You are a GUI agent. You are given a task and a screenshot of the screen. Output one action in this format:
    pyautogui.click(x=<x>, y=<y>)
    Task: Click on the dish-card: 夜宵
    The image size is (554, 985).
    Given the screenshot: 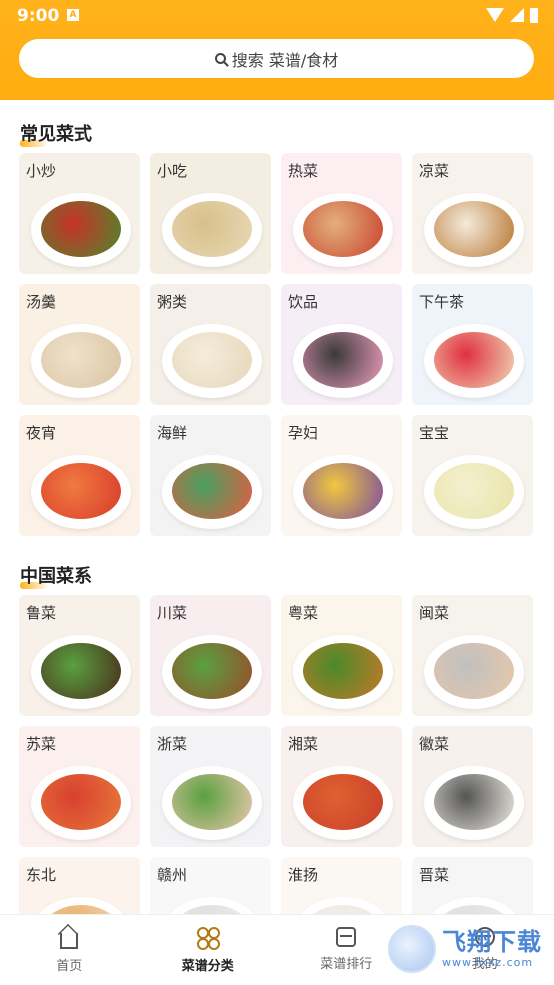 What is the action you would take?
    pyautogui.click(x=79, y=475)
    